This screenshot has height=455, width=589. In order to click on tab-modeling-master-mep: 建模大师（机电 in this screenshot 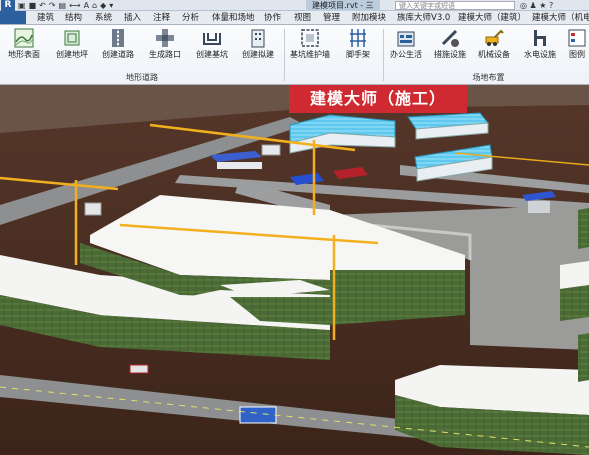, I will do `click(560, 17)`.